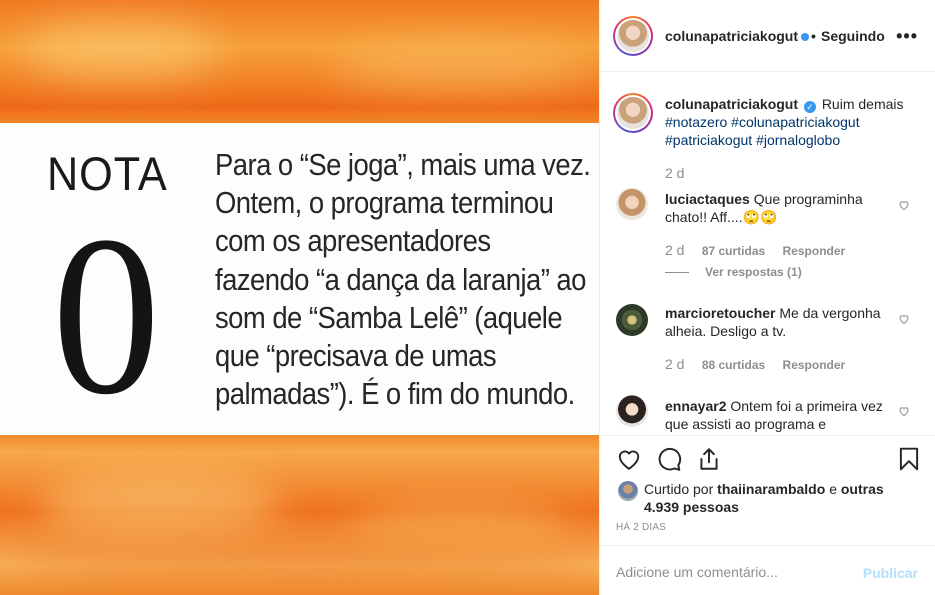 Image resolution: width=935 pixels, height=595 pixels. I want to click on comment-bubble-icon, so click(669, 459).